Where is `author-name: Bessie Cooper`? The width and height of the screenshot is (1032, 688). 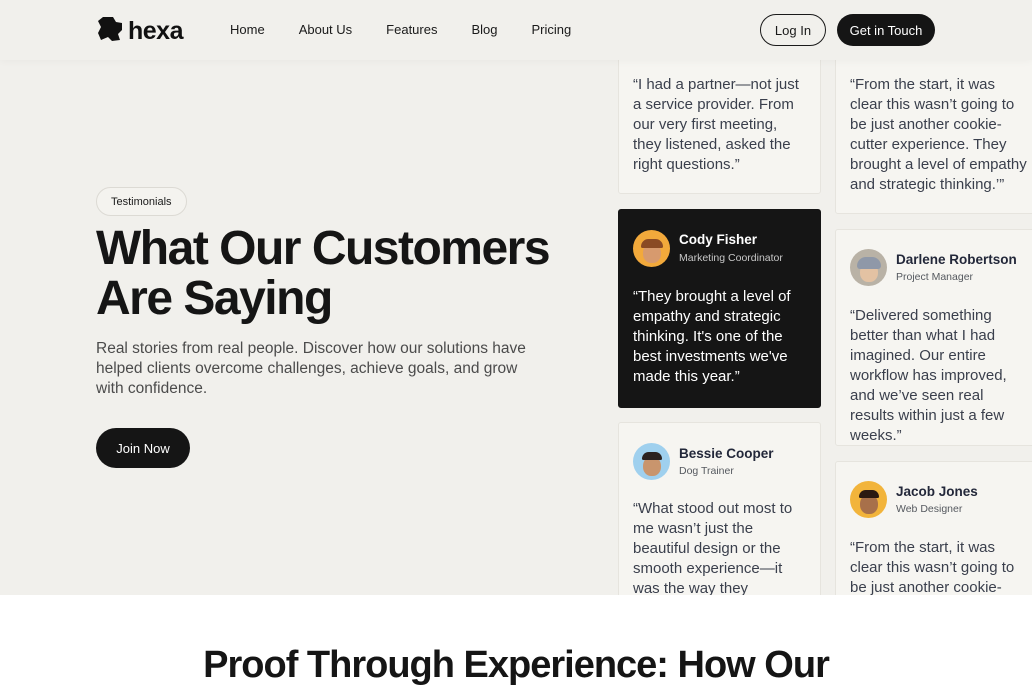 author-name: Bessie Cooper is located at coordinates (726, 453).